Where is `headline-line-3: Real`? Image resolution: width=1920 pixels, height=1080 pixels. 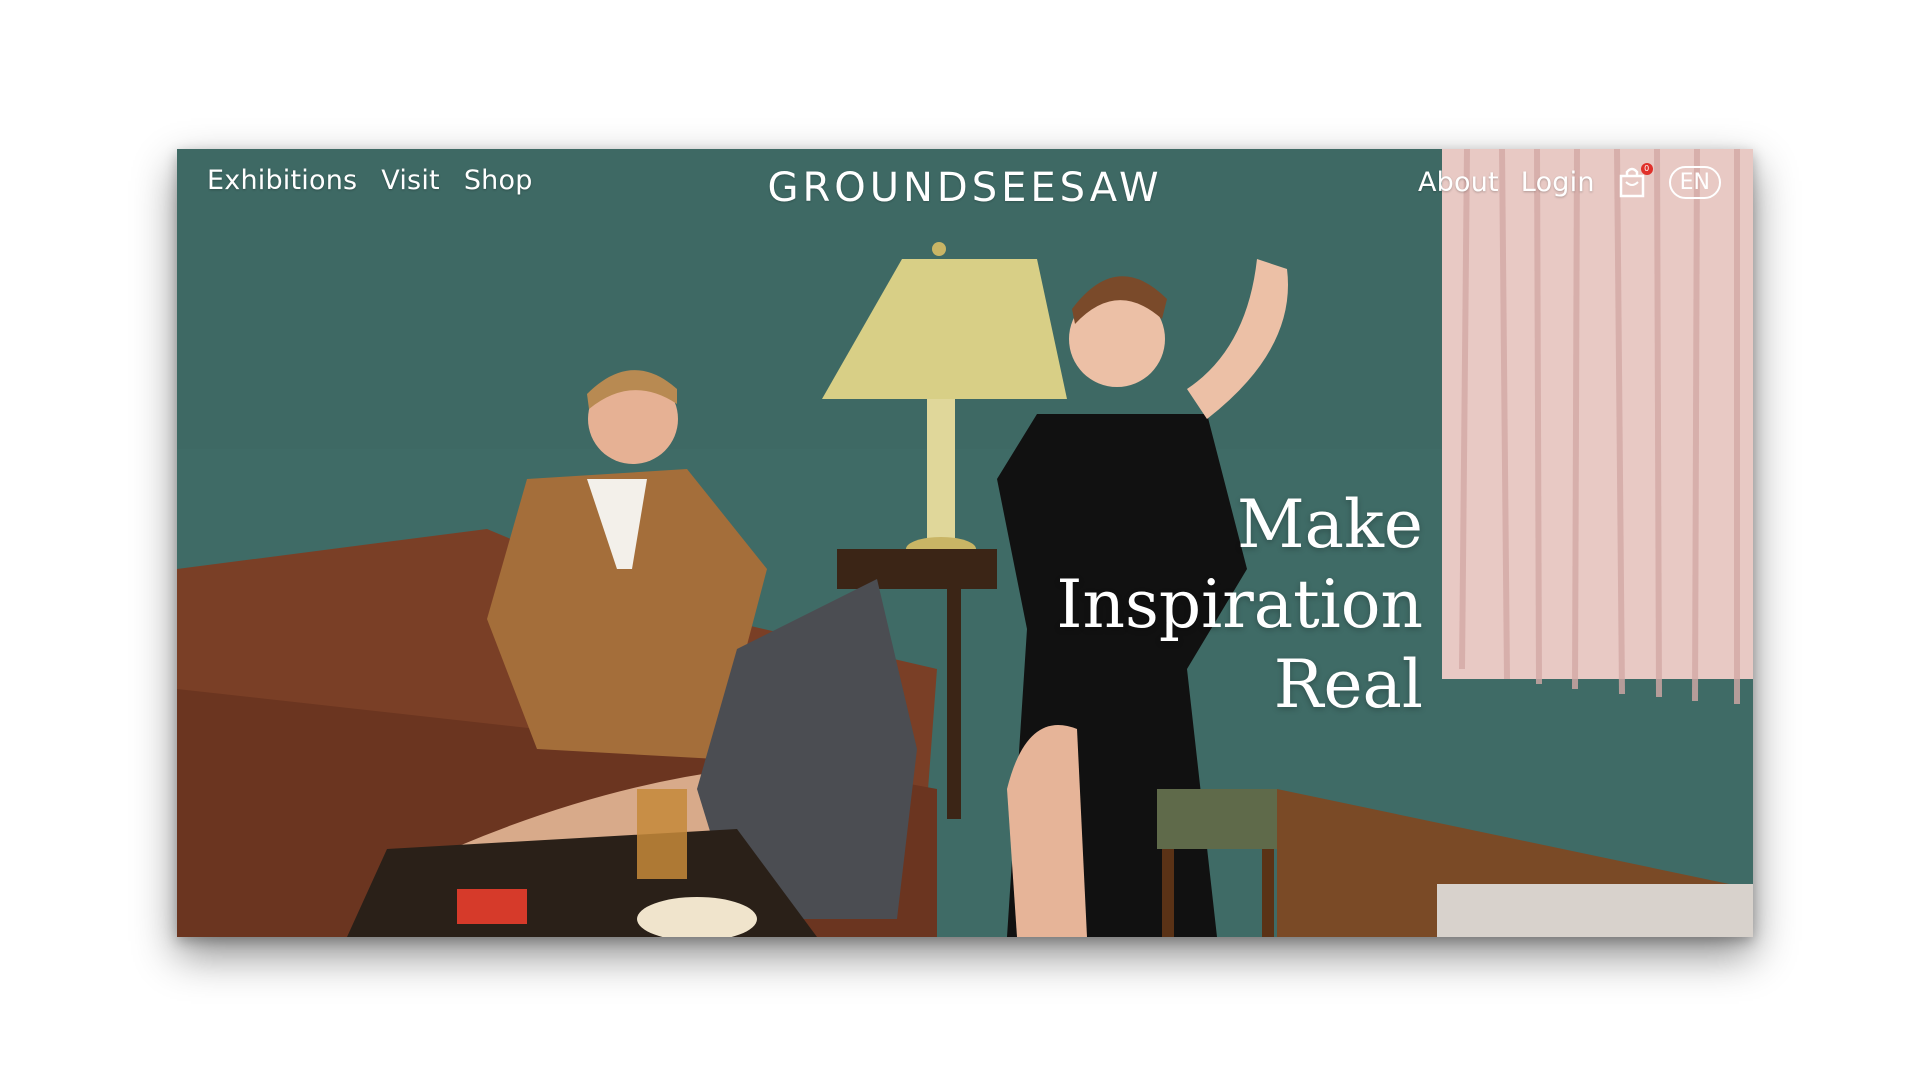
headline-line-3: Real is located at coordinates (1348, 684).